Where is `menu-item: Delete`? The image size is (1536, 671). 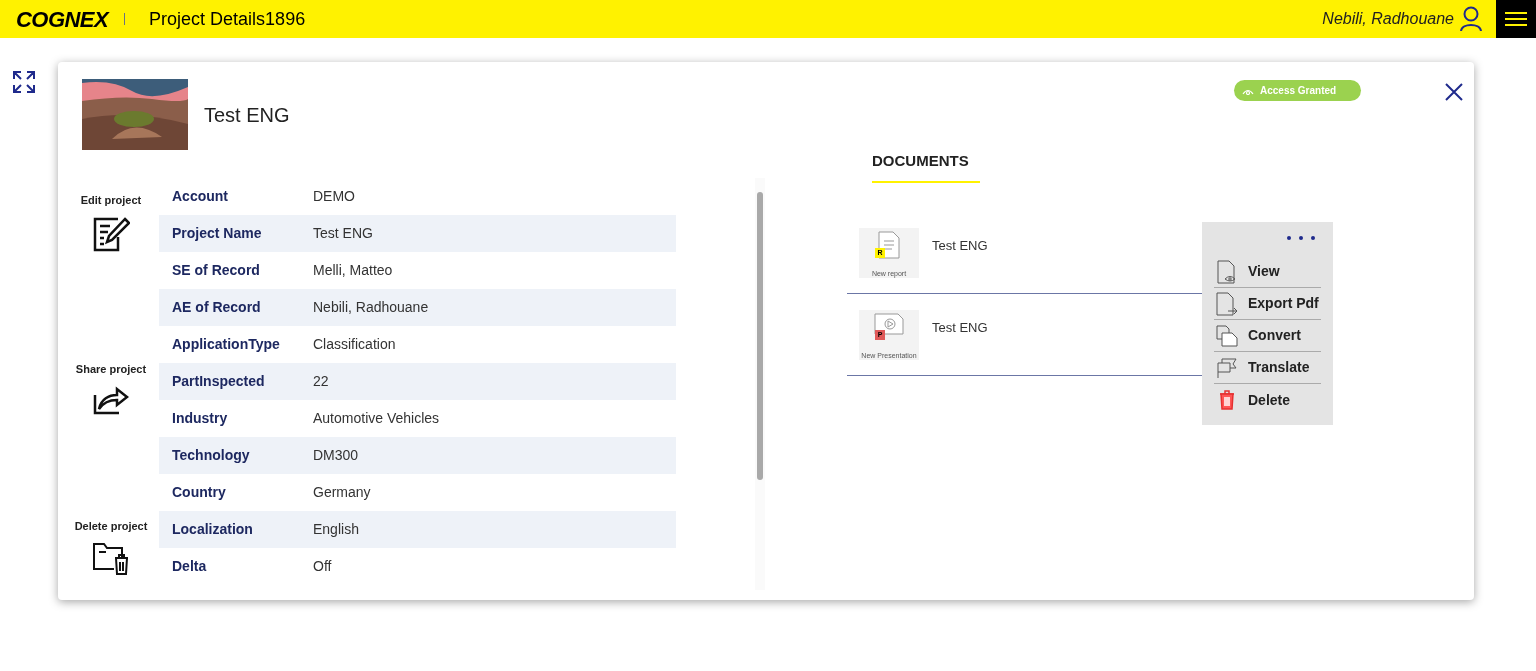
menu-item: Delete is located at coordinates (1267, 400).